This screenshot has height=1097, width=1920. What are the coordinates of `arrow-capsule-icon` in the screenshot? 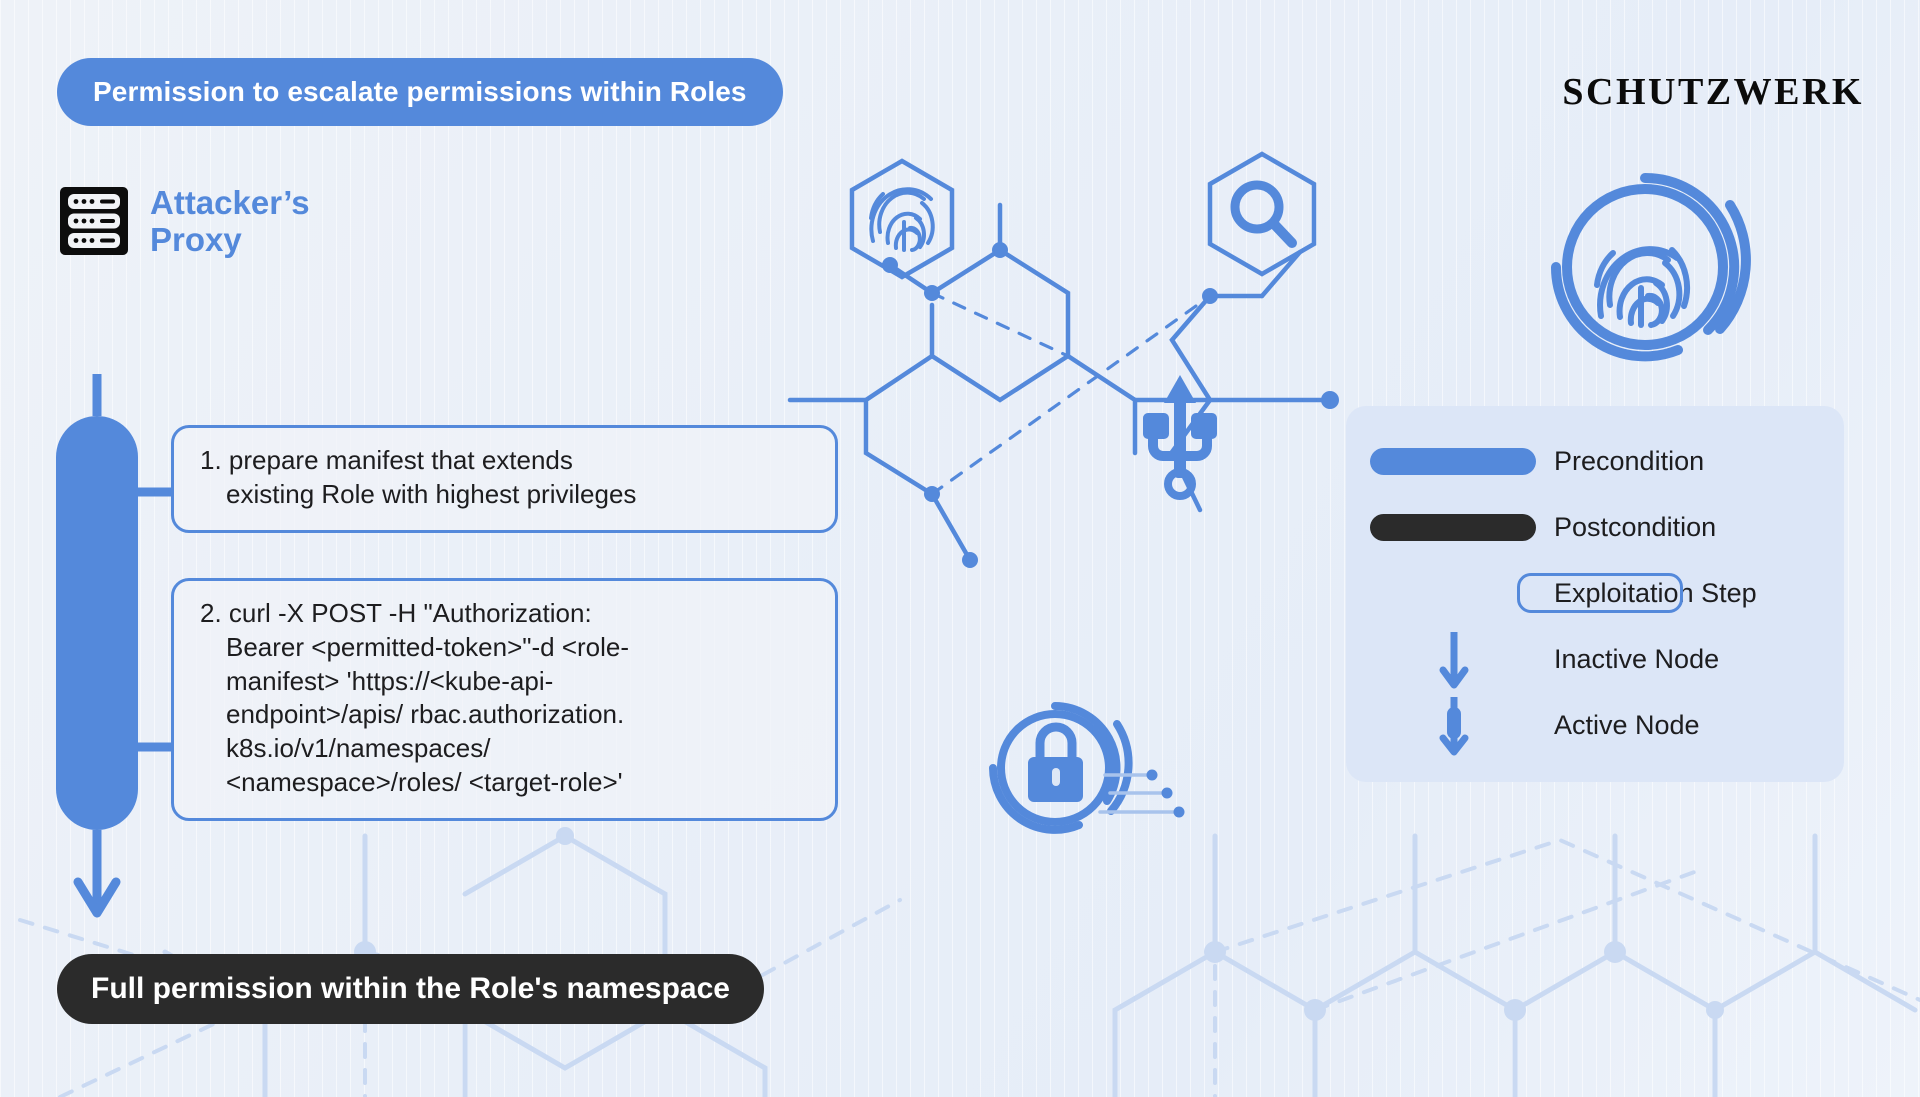 It's located at (1454, 726).